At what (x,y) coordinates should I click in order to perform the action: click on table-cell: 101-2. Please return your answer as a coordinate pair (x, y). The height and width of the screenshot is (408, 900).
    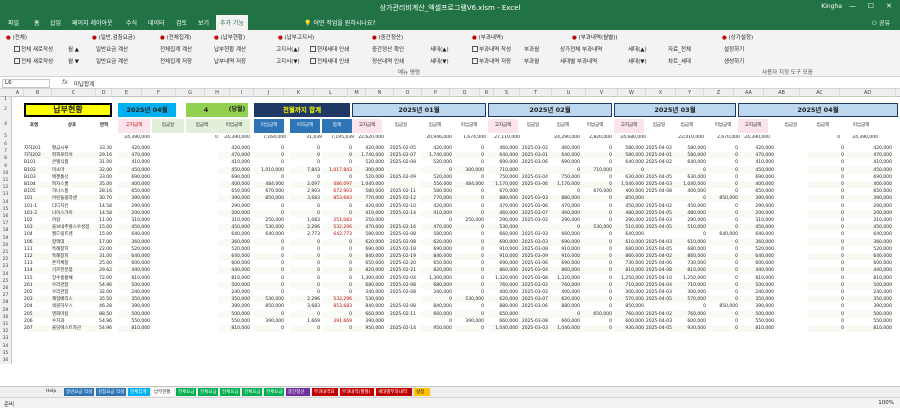
    Looking at the image, I should click on (38, 213).